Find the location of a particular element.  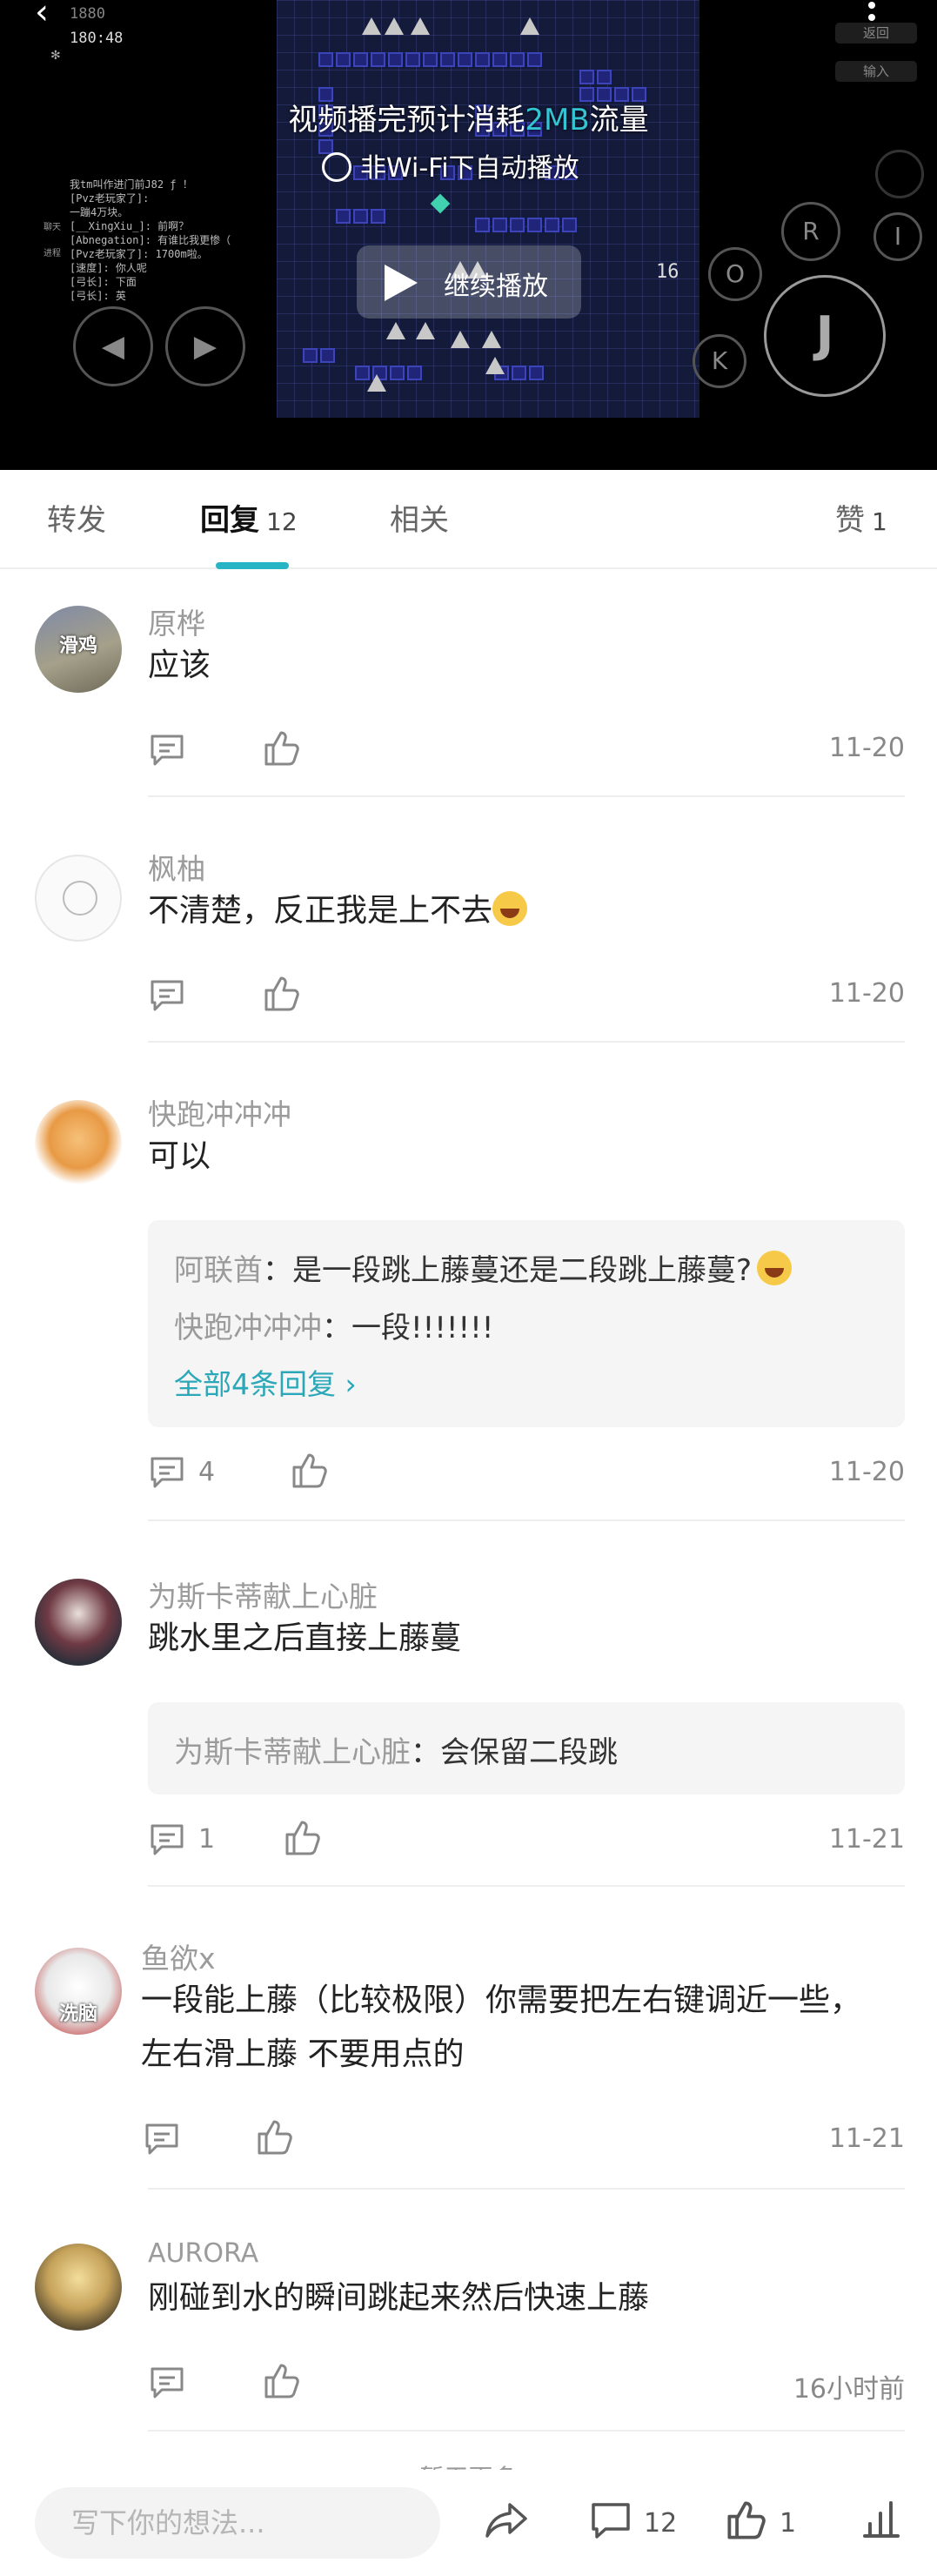

continue-play-button: 继续播放 is located at coordinates (469, 282).